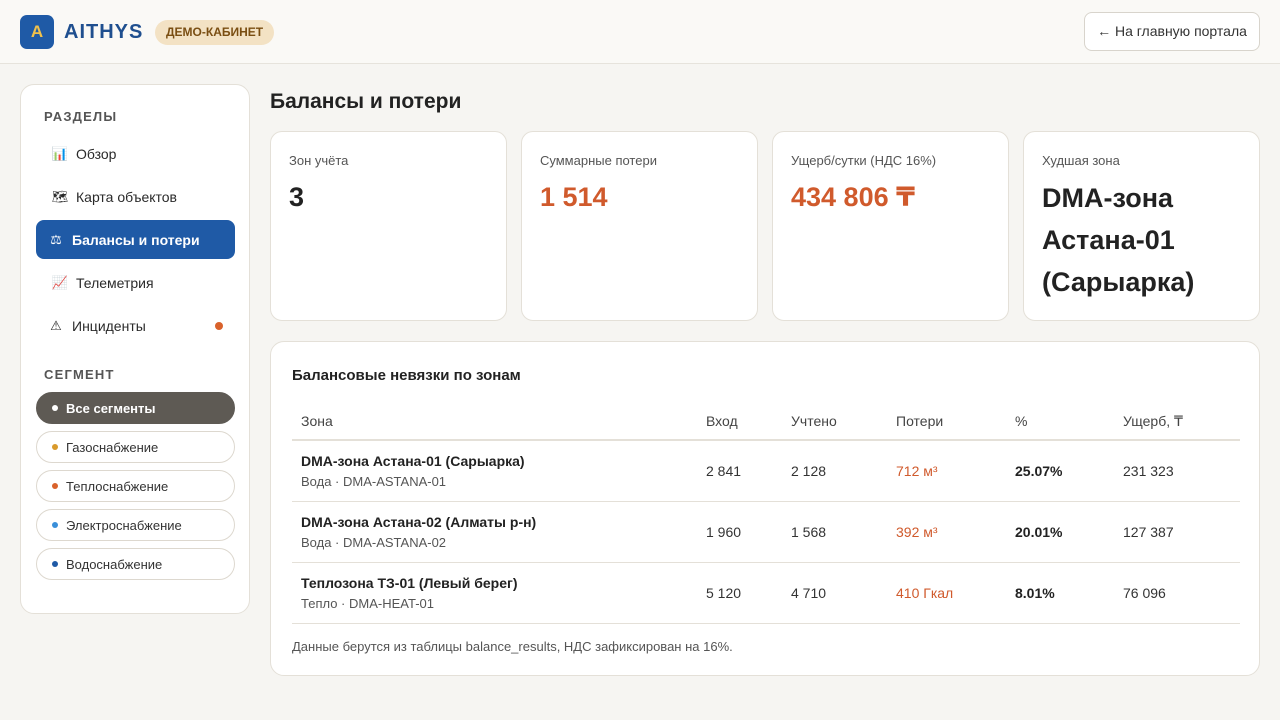  Describe the element at coordinates (114, 564) in the screenshot. I see `segment-label: Водоснабжение` at that location.